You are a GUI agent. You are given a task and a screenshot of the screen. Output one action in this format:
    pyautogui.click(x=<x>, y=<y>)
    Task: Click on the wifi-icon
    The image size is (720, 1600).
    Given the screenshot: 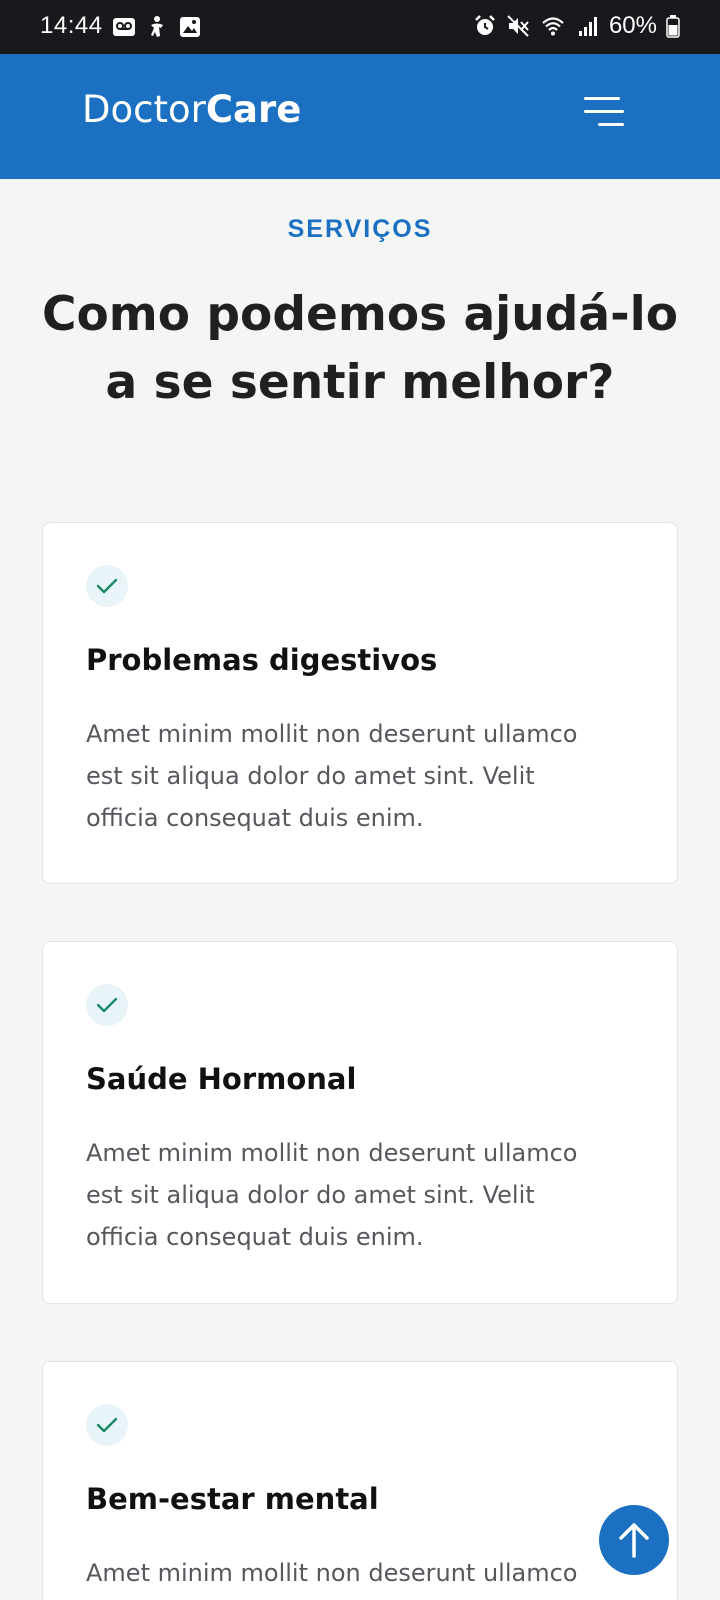 What is the action you would take?
    pyautogui.click(x=553, y=26)
    